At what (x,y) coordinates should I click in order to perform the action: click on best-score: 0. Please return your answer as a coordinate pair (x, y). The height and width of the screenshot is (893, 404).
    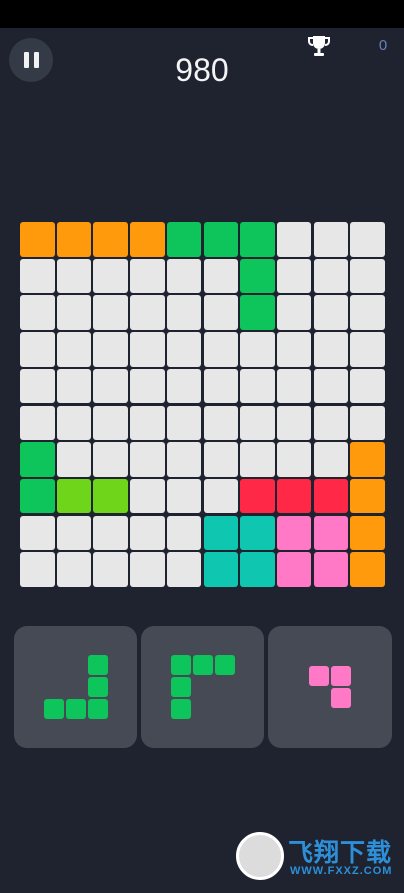
    Looking at the image, I should click on (383, 45).